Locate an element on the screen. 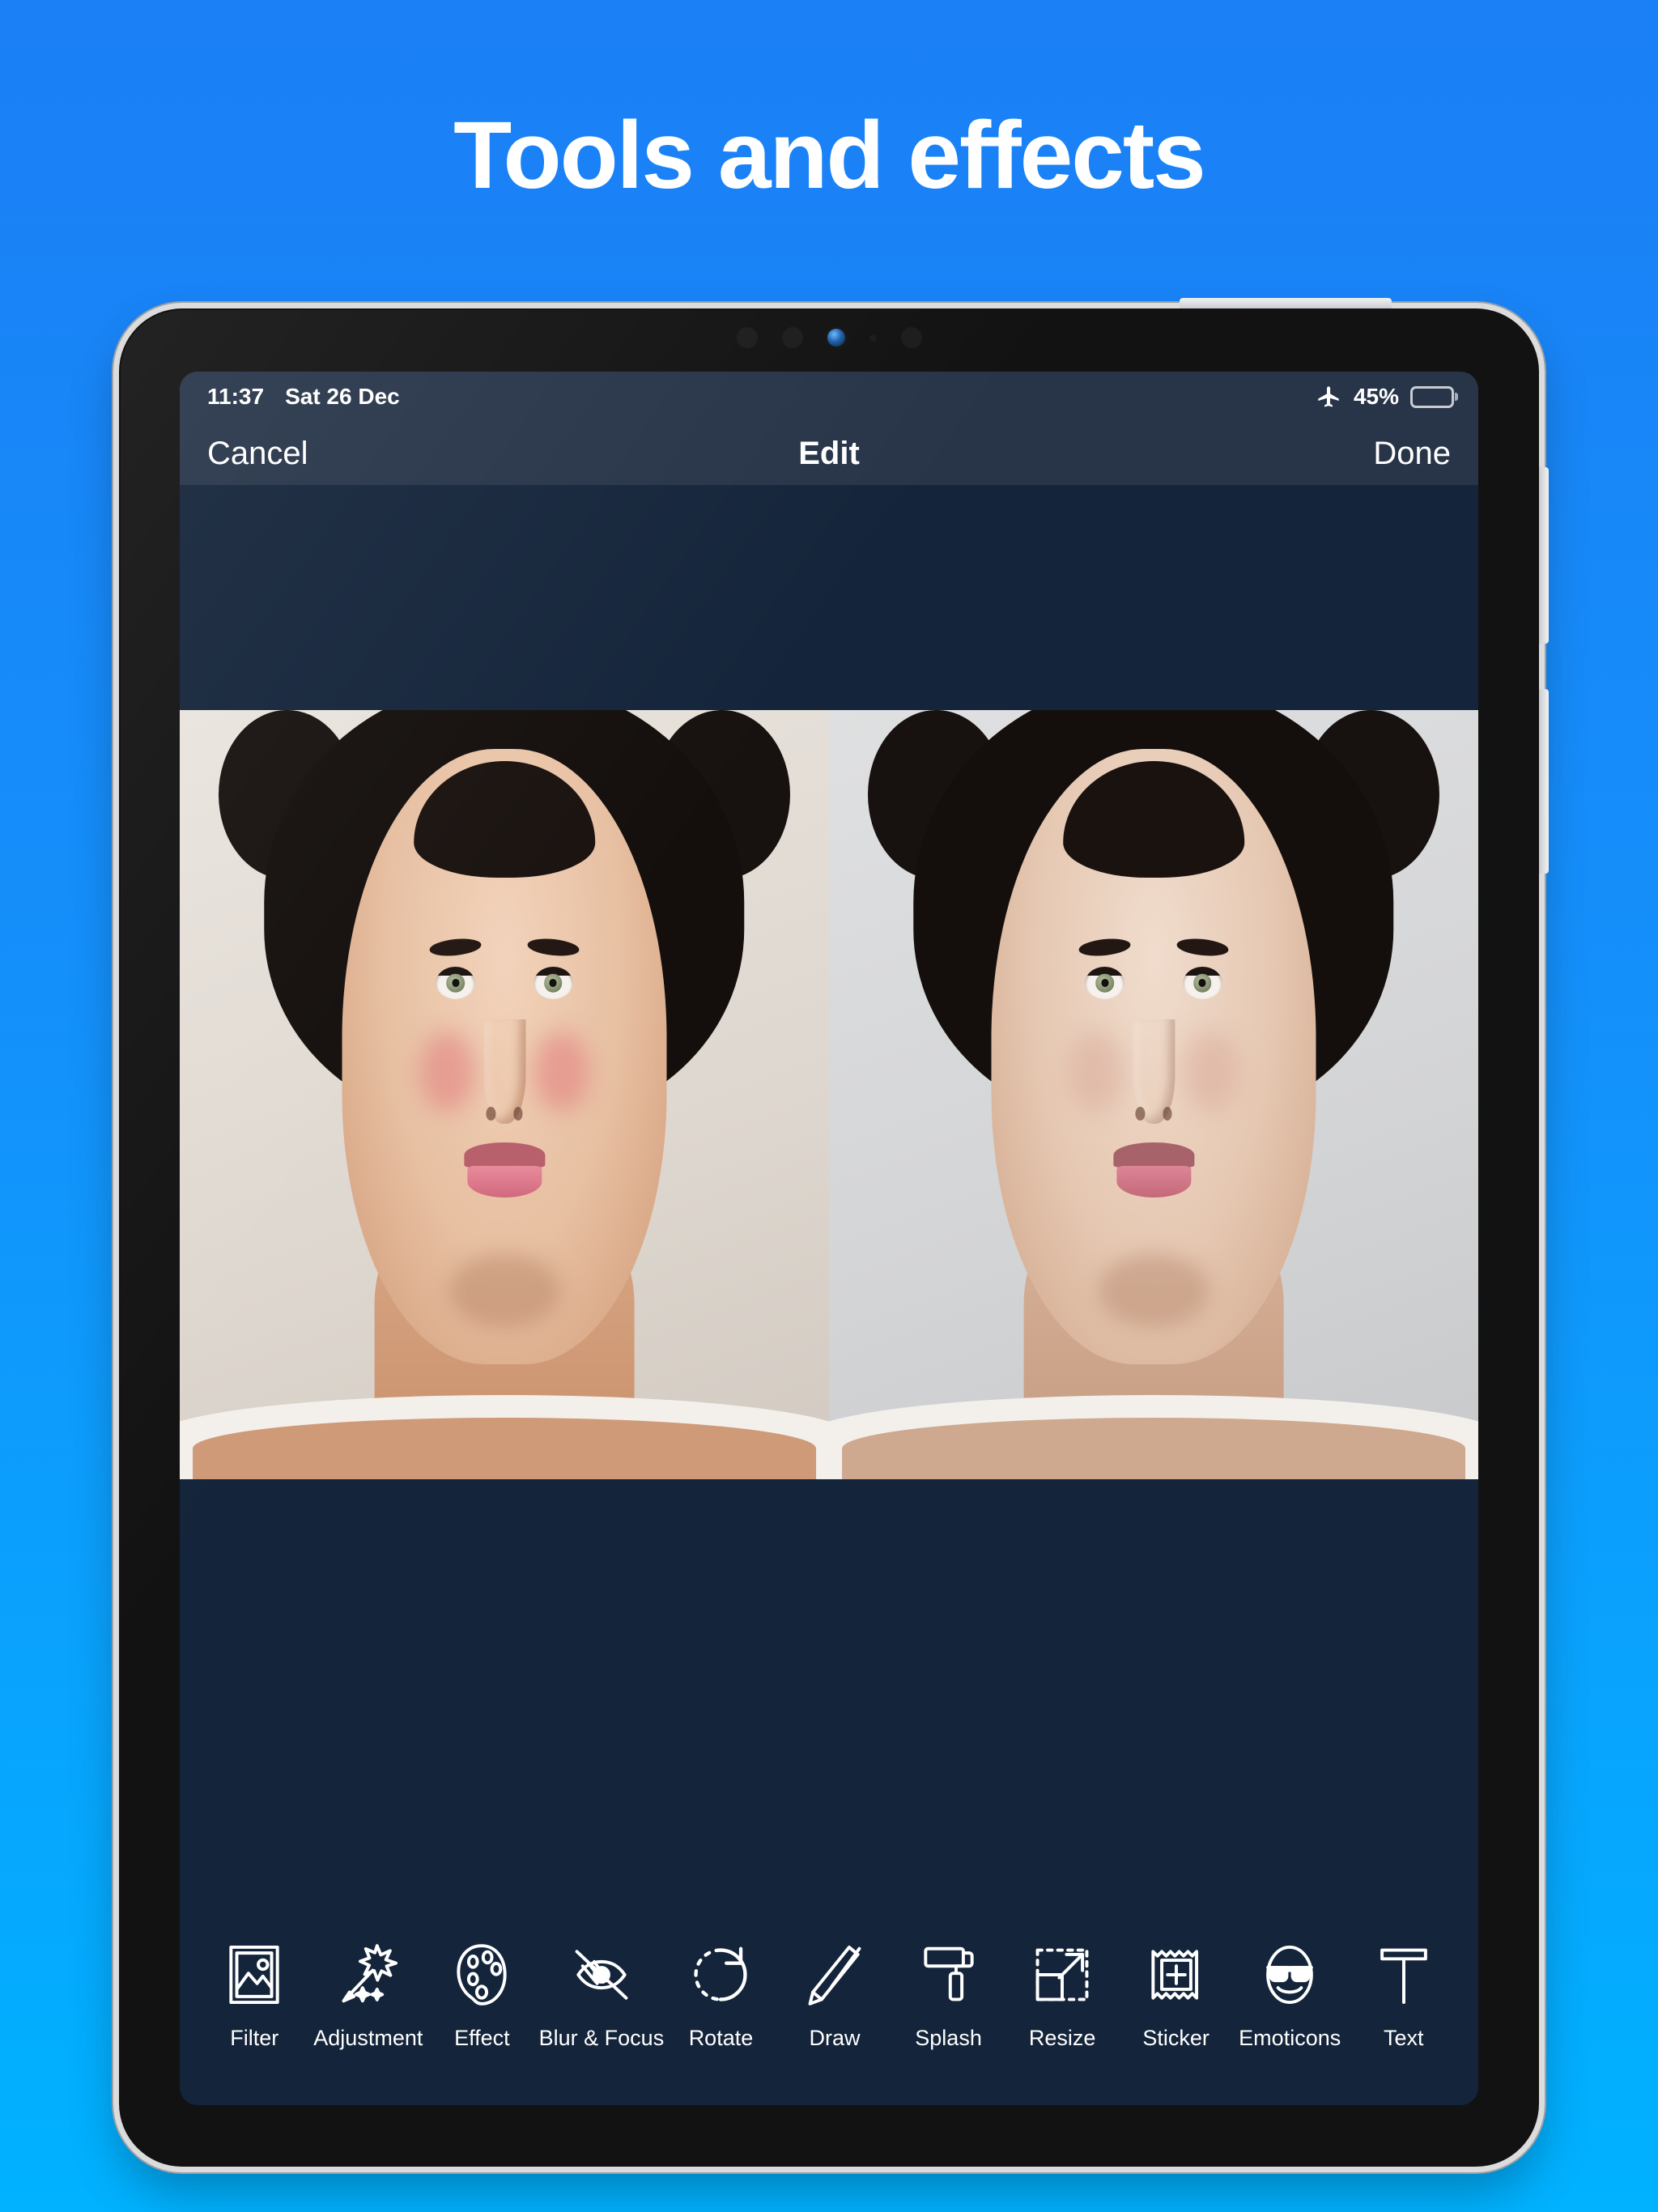 This screenshot has height=2212, width=1658. tool-label: Splash is located at coordinates (948, 2038).